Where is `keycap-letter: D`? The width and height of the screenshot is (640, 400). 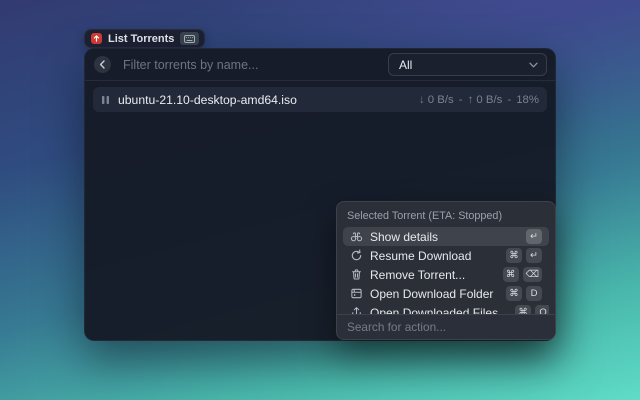
keycap-letter: D is located at coordinates (534, 293).